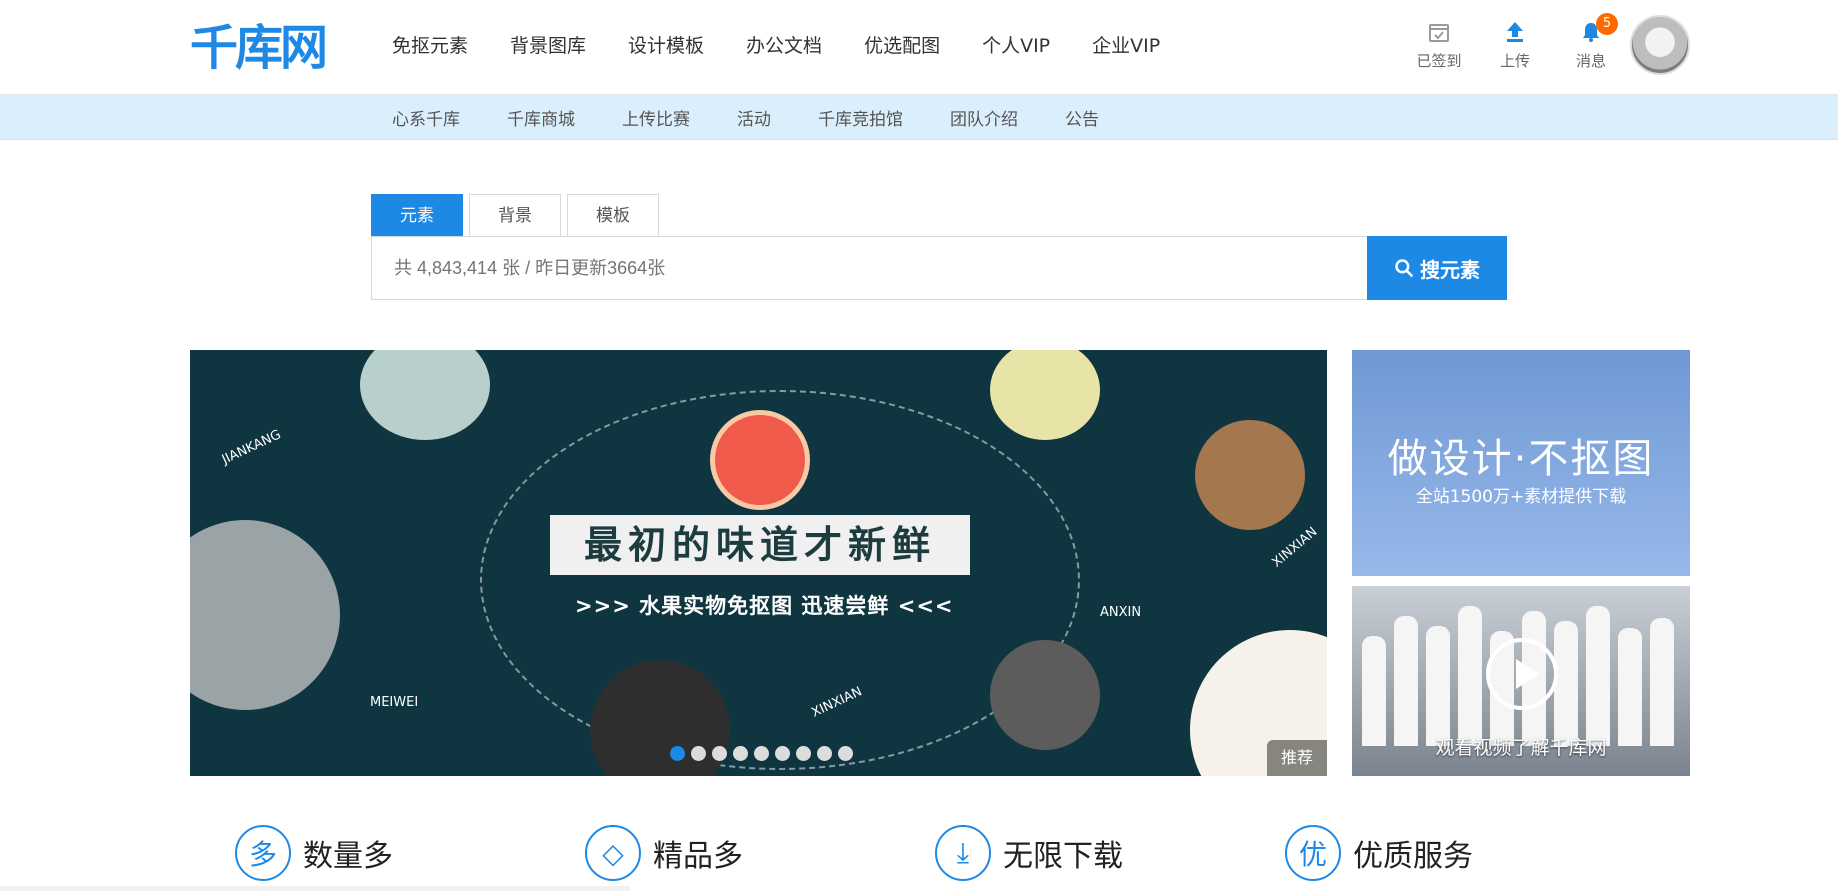 The image size is (1838, 891). I want to click on tab-backgrounds: 背景, so click(515, 215).